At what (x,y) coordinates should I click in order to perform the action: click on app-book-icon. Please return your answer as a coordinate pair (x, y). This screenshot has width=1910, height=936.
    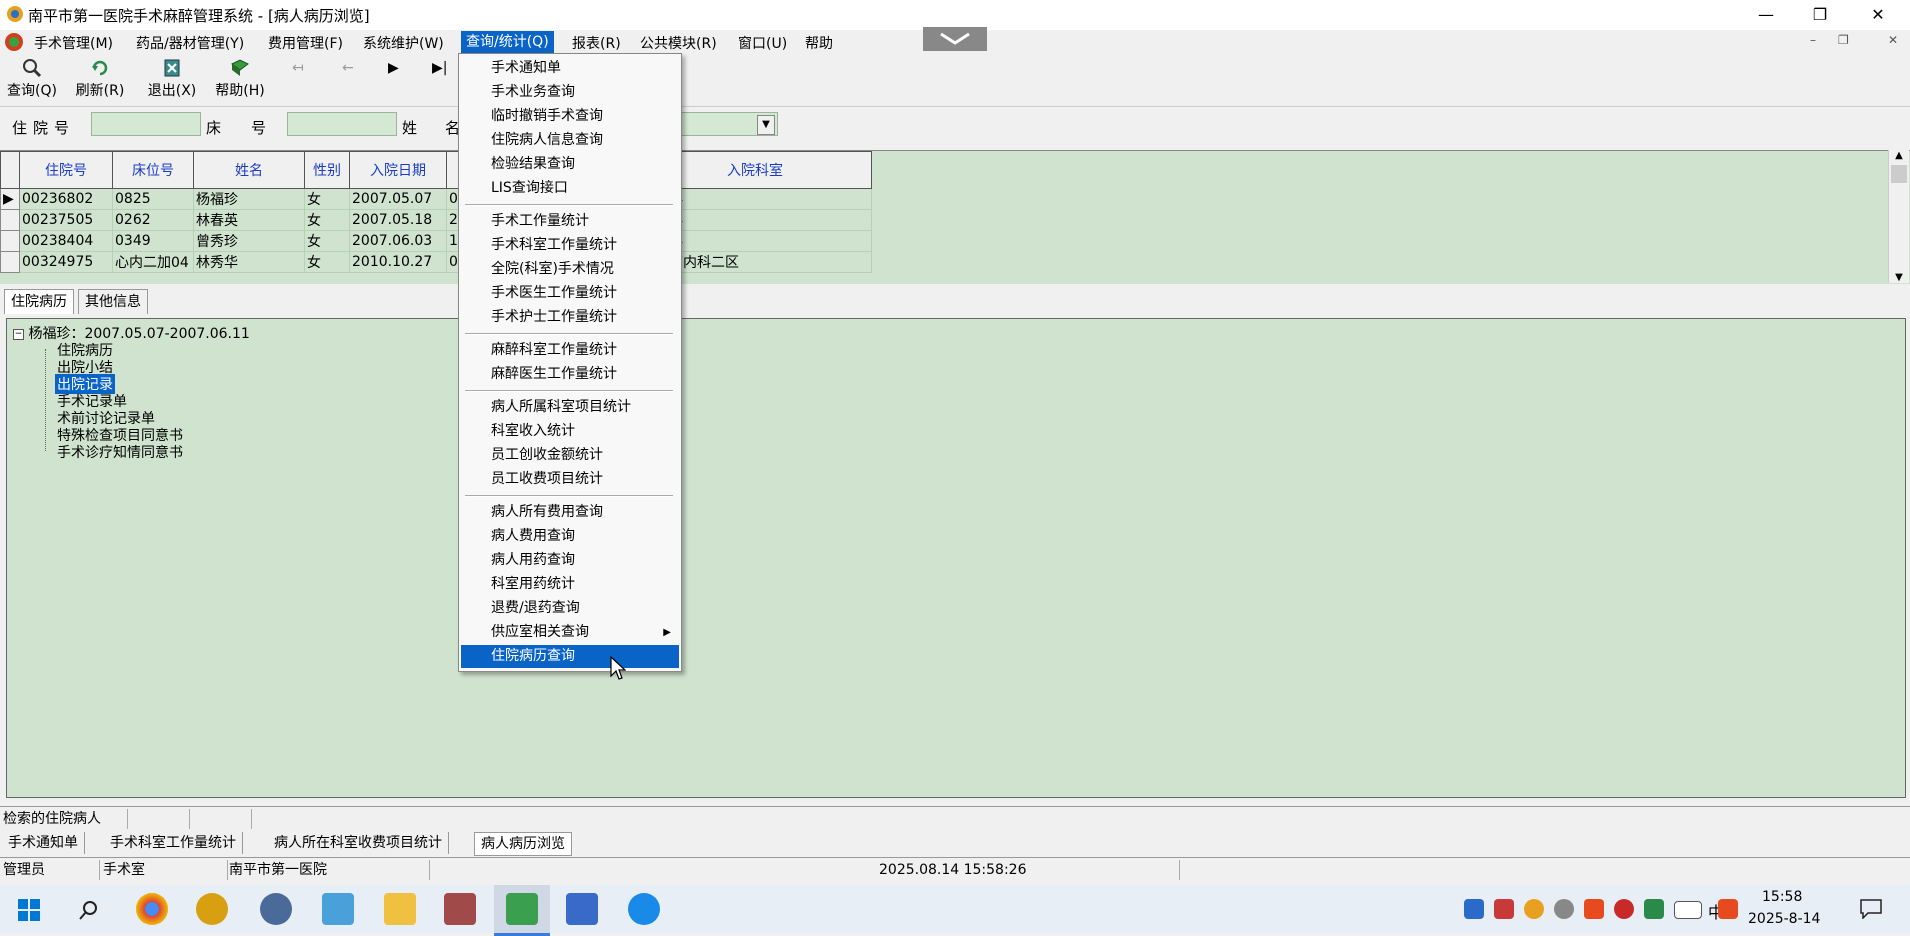
    Looking at the image, I should click on (338, 909).